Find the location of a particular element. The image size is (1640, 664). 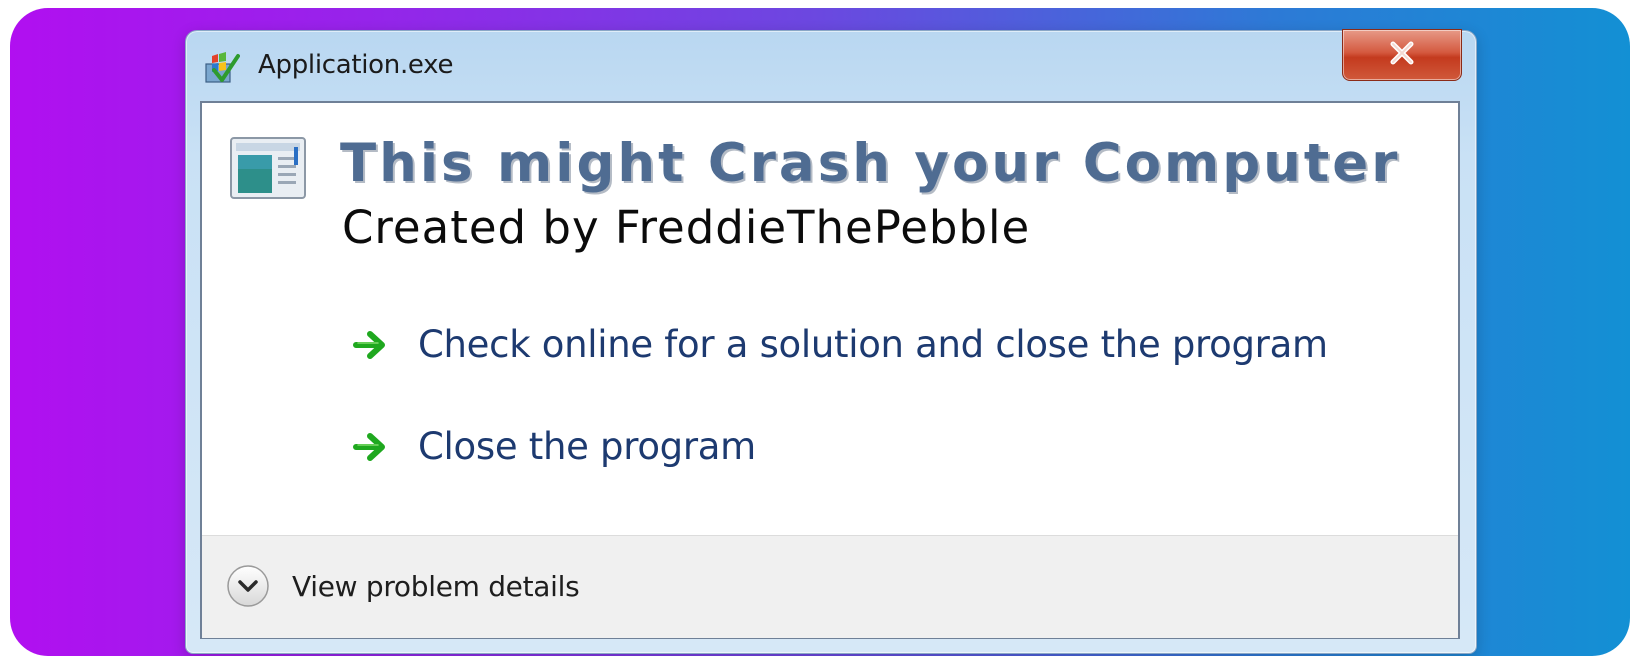

program-window-icon is located at coordinates (268, 168).